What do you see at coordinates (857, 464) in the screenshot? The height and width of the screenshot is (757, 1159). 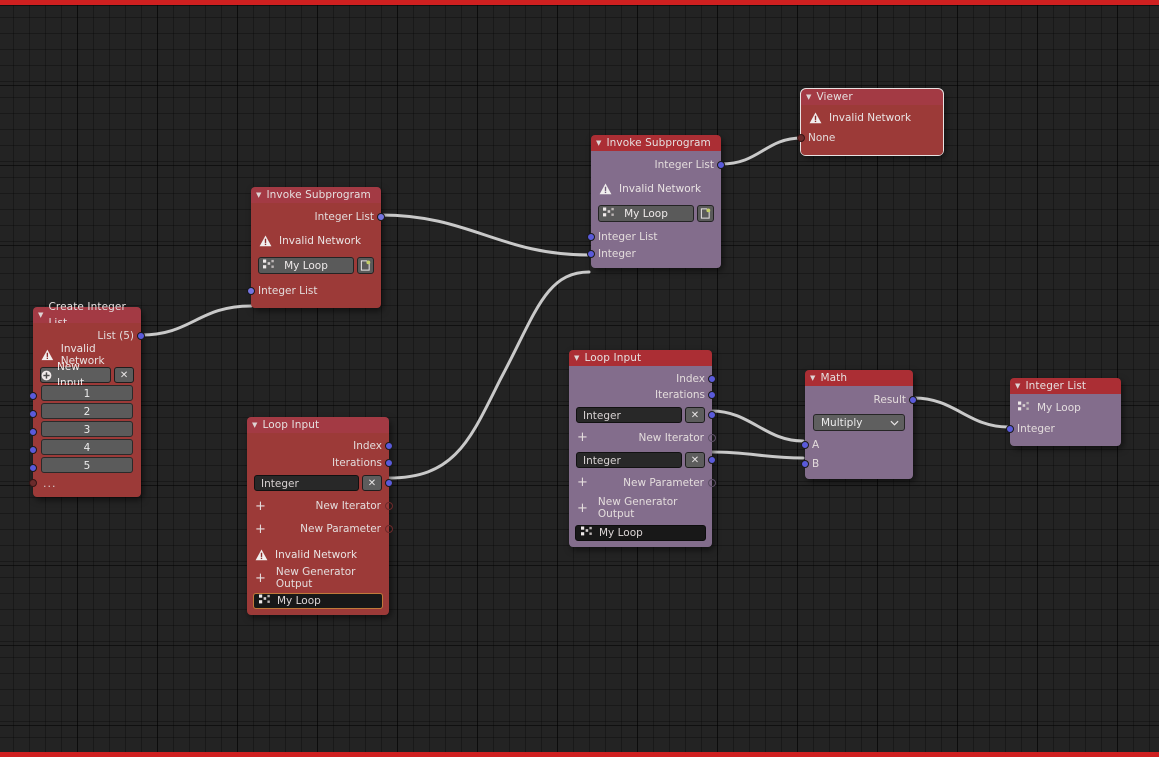 I see `input-row-b: B` at bounding box center [857, 464].